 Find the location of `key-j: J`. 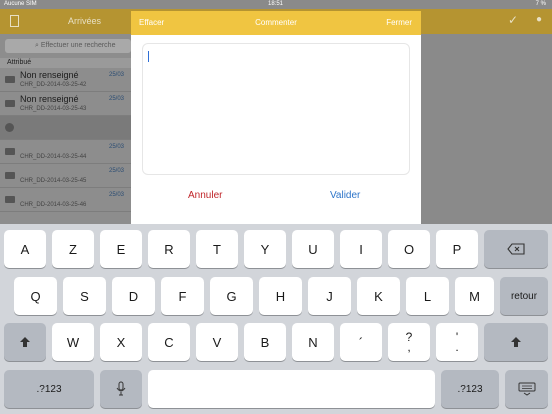

key-j: J is located at coordinates (329, 296).